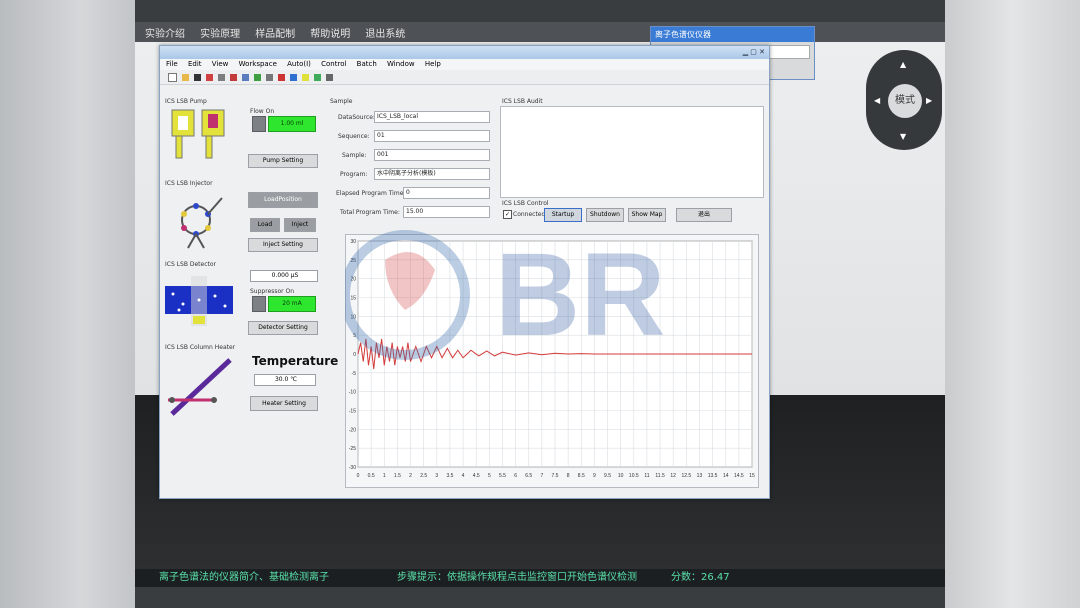  I want to click on elapsed-time-field: 0, so click(446, 193).